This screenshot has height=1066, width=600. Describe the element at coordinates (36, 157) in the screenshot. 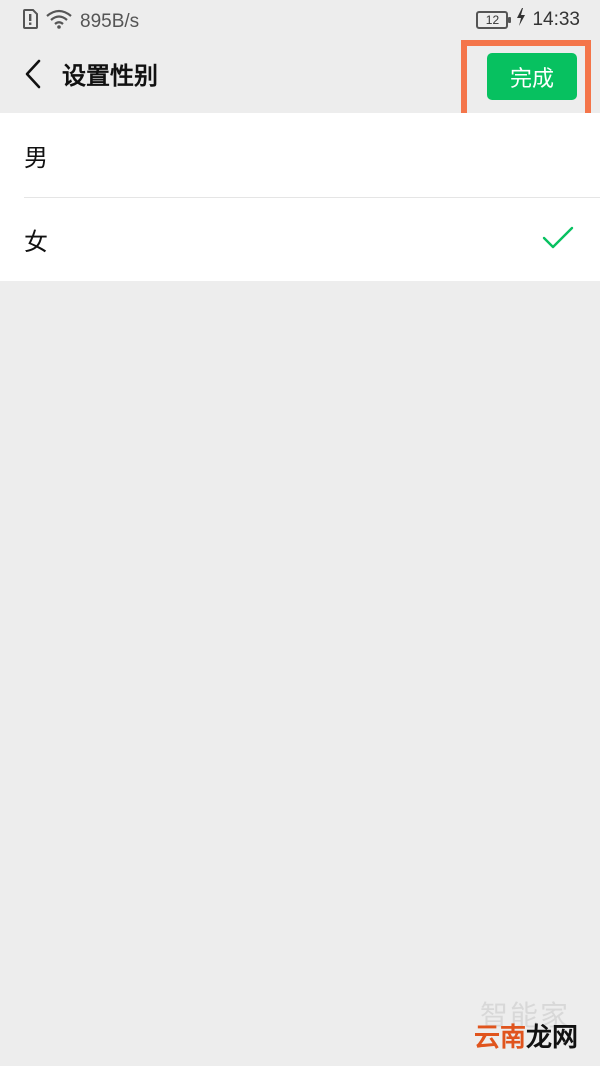

I see `option-label: 男` at that location.